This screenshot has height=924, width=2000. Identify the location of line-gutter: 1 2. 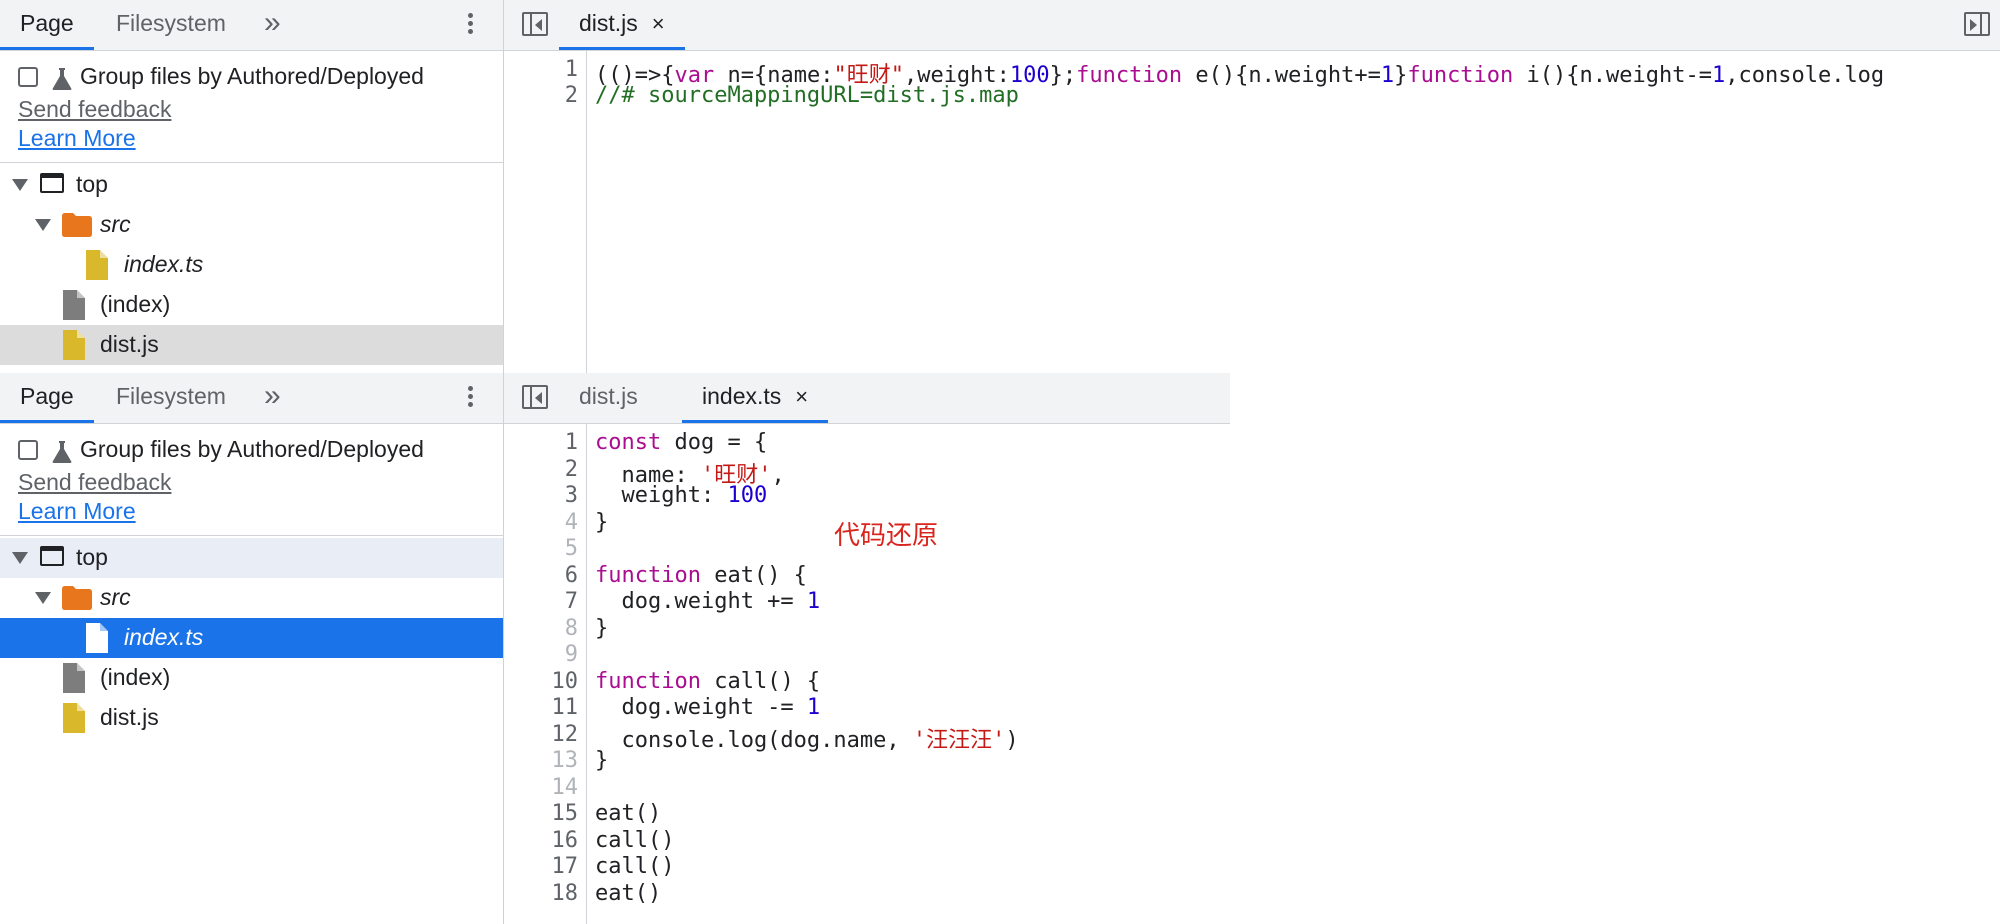
(545, 212).